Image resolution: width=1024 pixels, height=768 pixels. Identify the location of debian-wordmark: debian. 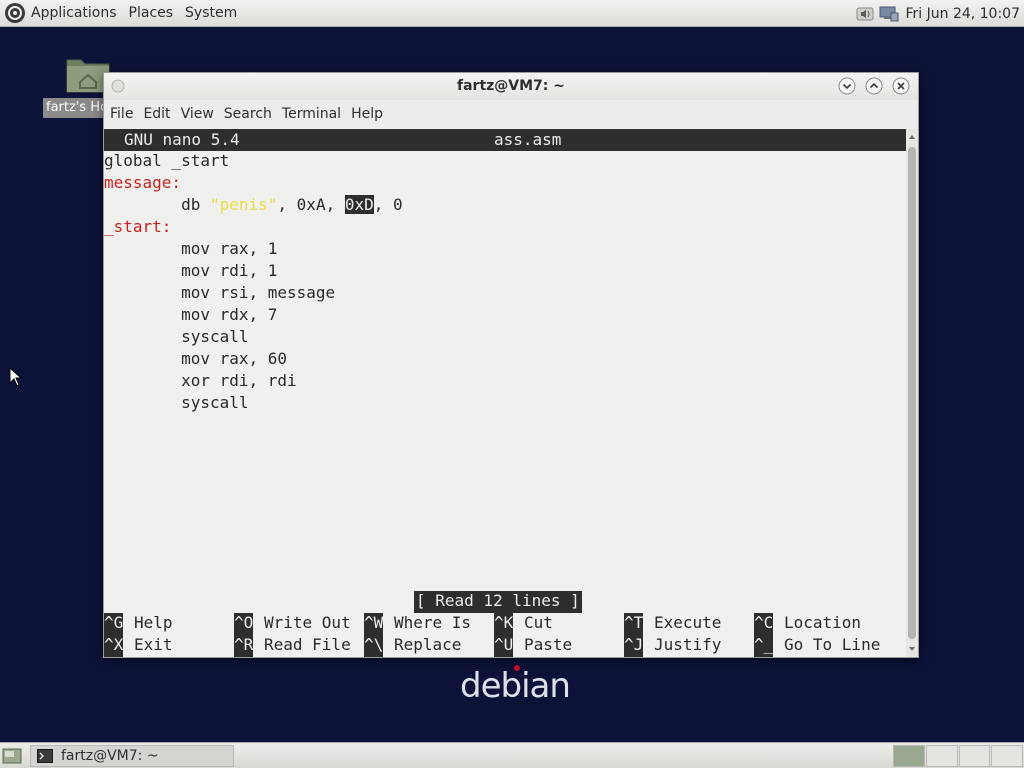
(515, 686).